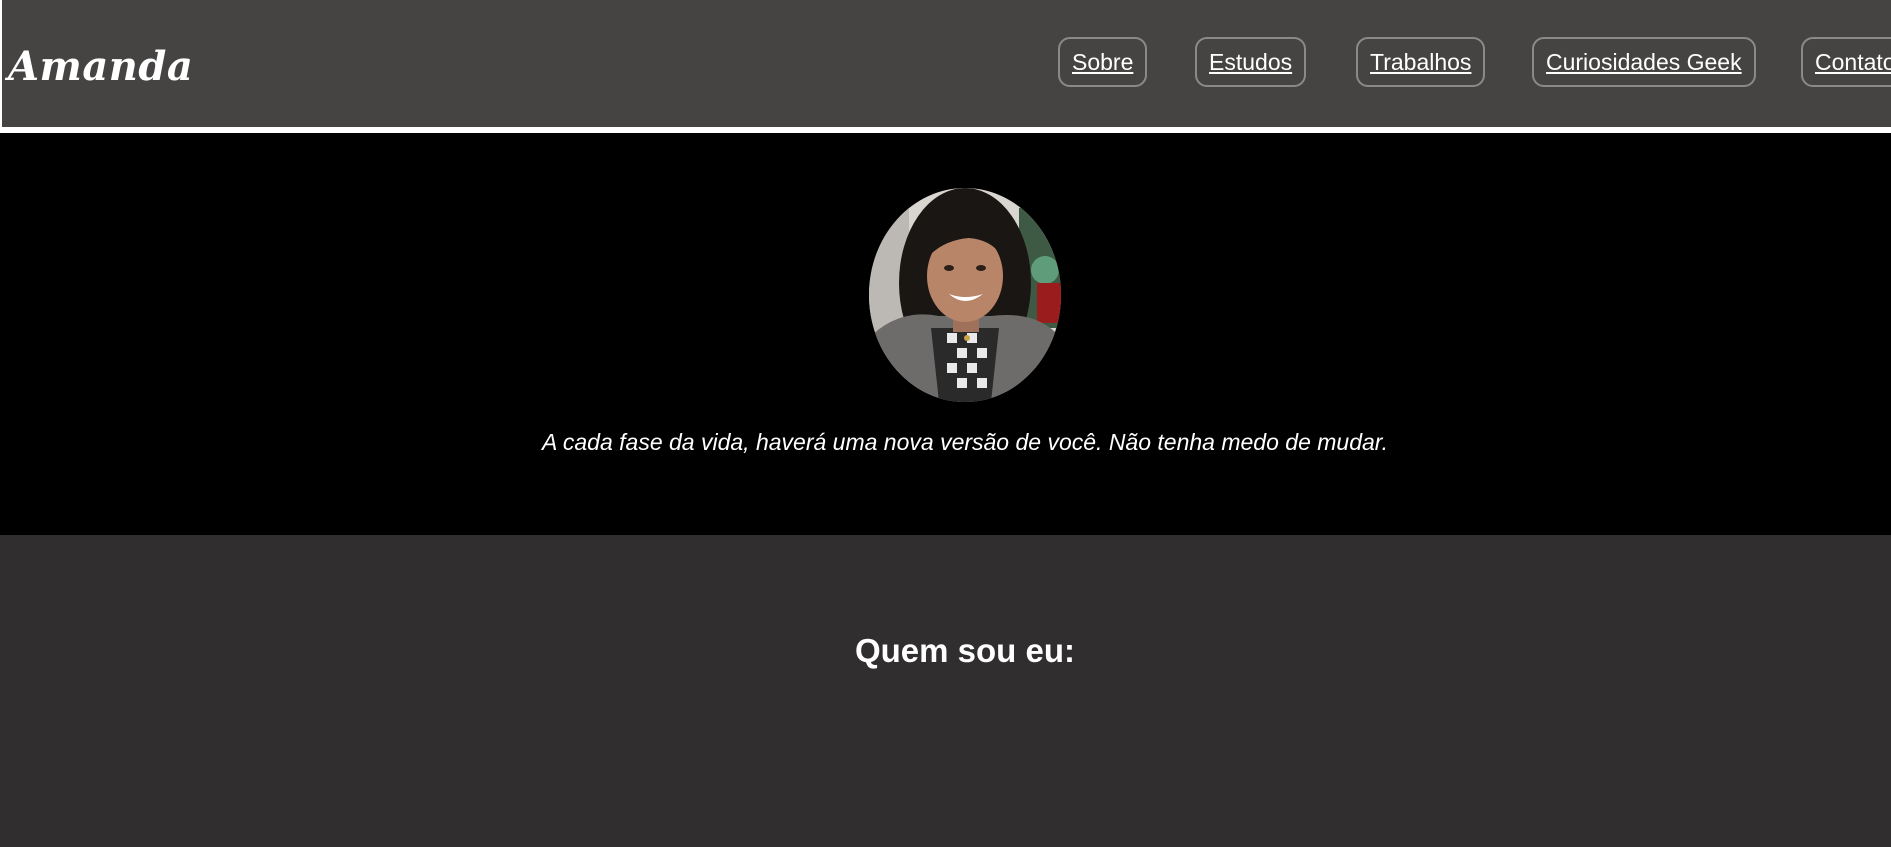  What do you see at coordinates (965, 650) in the screenshot?
I see `about-title: Quem sou eu:` at bounding box center [965, 650].